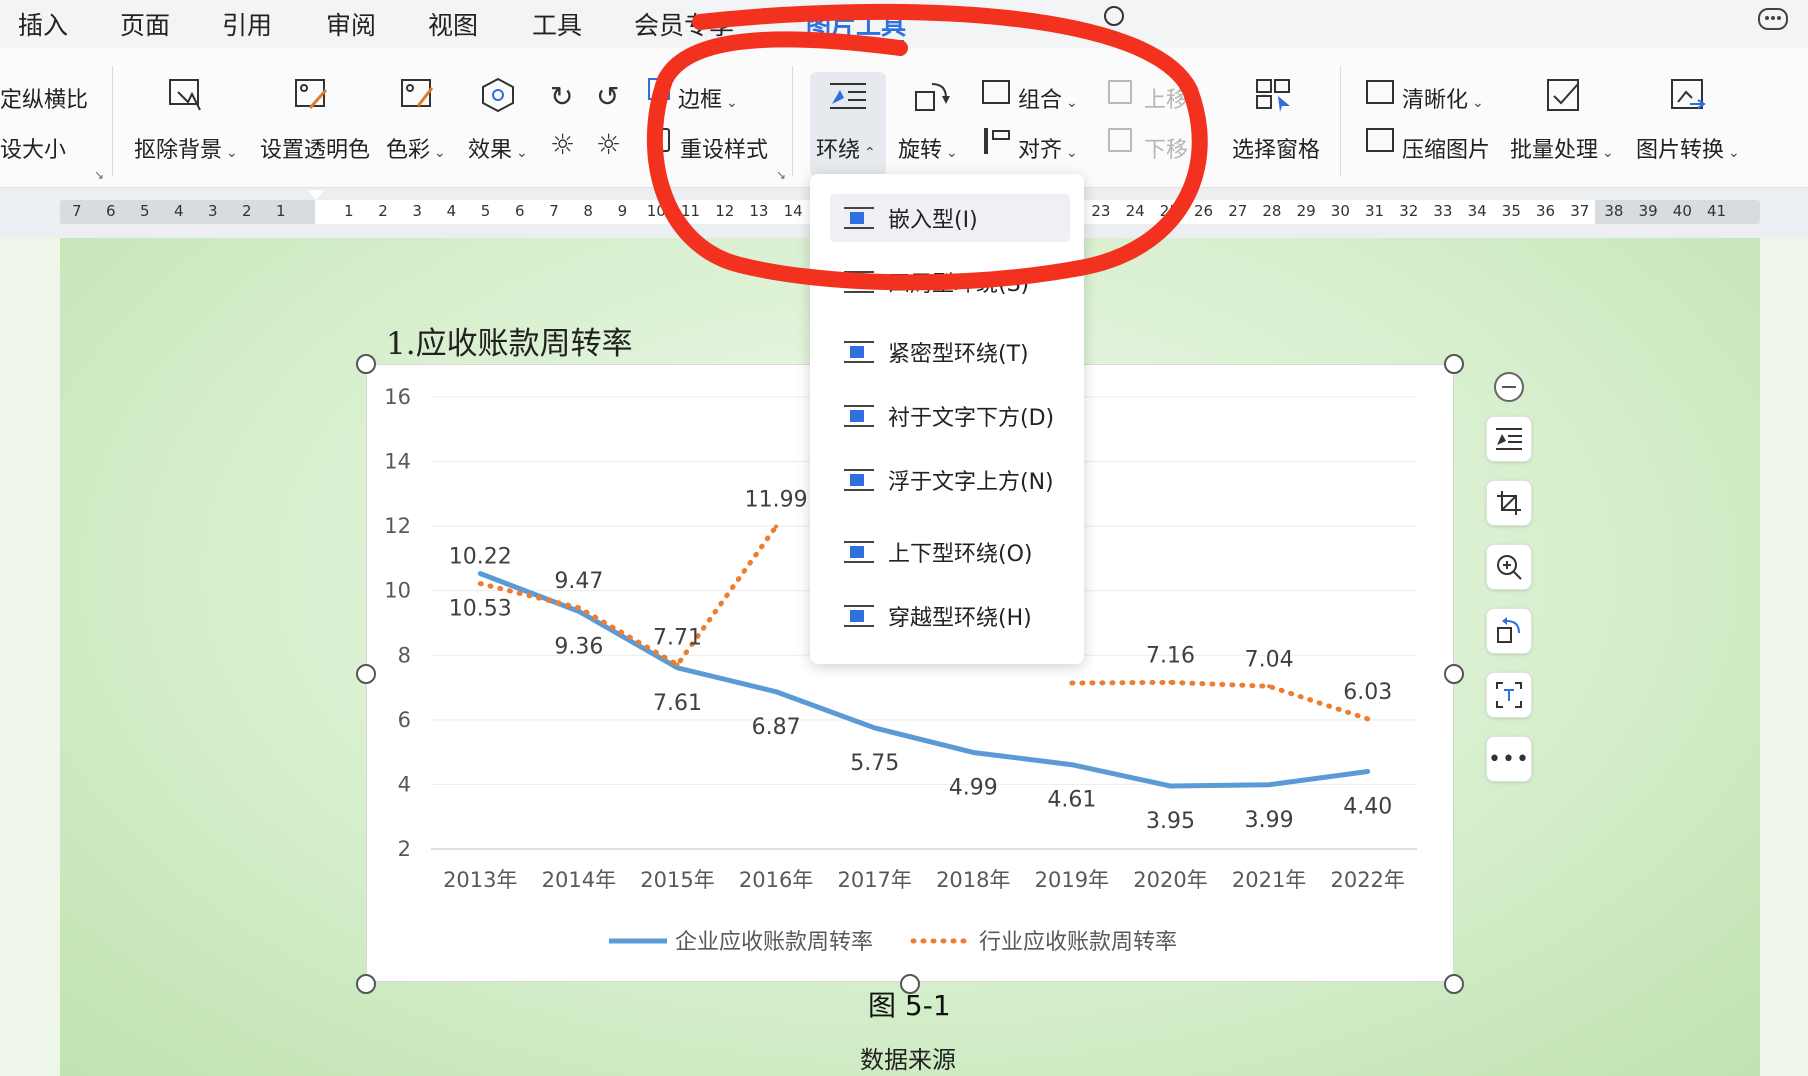  Describe the element at coordinates (1454, 674) in the screenshot. I see `resize-handle-middle-right` at that location.